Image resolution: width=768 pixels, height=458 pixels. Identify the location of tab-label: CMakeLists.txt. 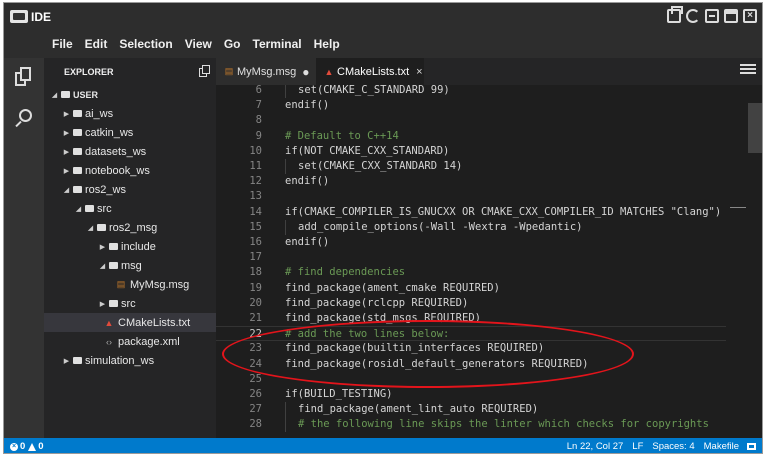
(373, 71).